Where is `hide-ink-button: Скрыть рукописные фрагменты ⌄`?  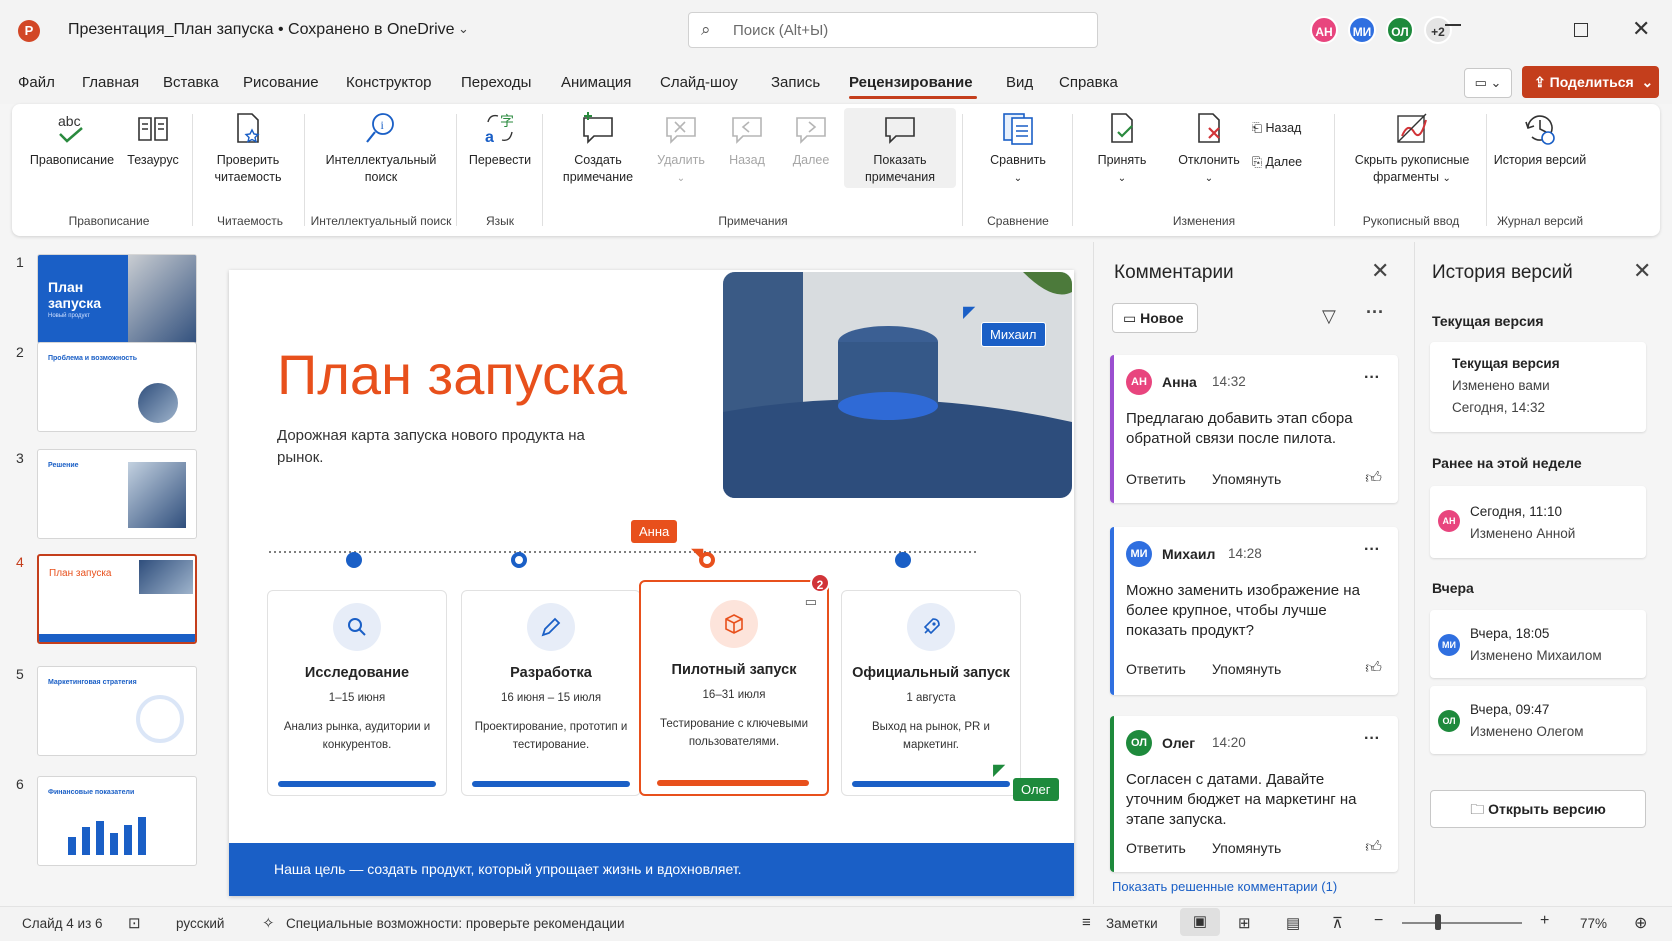 hide-ink-button: Скрыть рукописные фрагменты ⌄ is located at coordinates (1412, 148).